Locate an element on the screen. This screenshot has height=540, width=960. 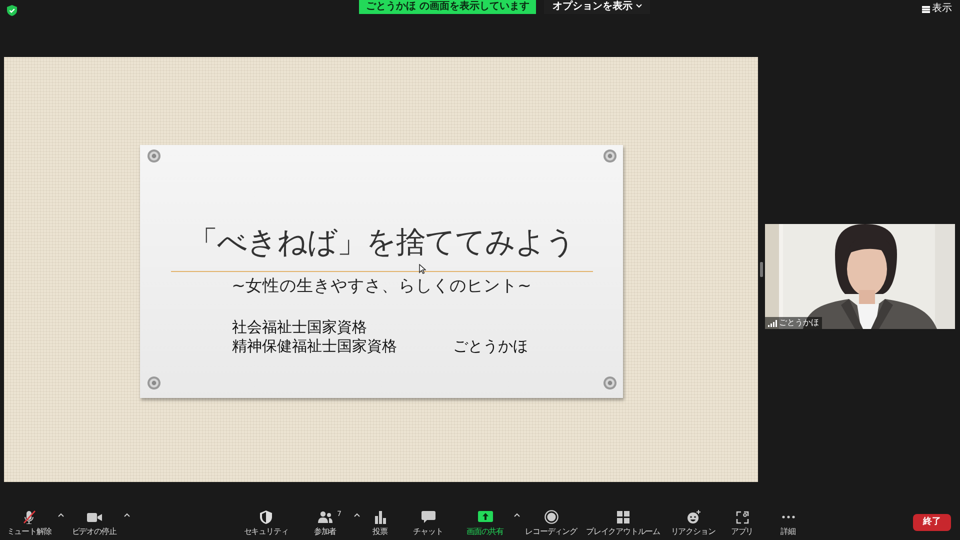
slide-title: 「べきねば」を捨ててみよう is located at coordinates (381, 243).